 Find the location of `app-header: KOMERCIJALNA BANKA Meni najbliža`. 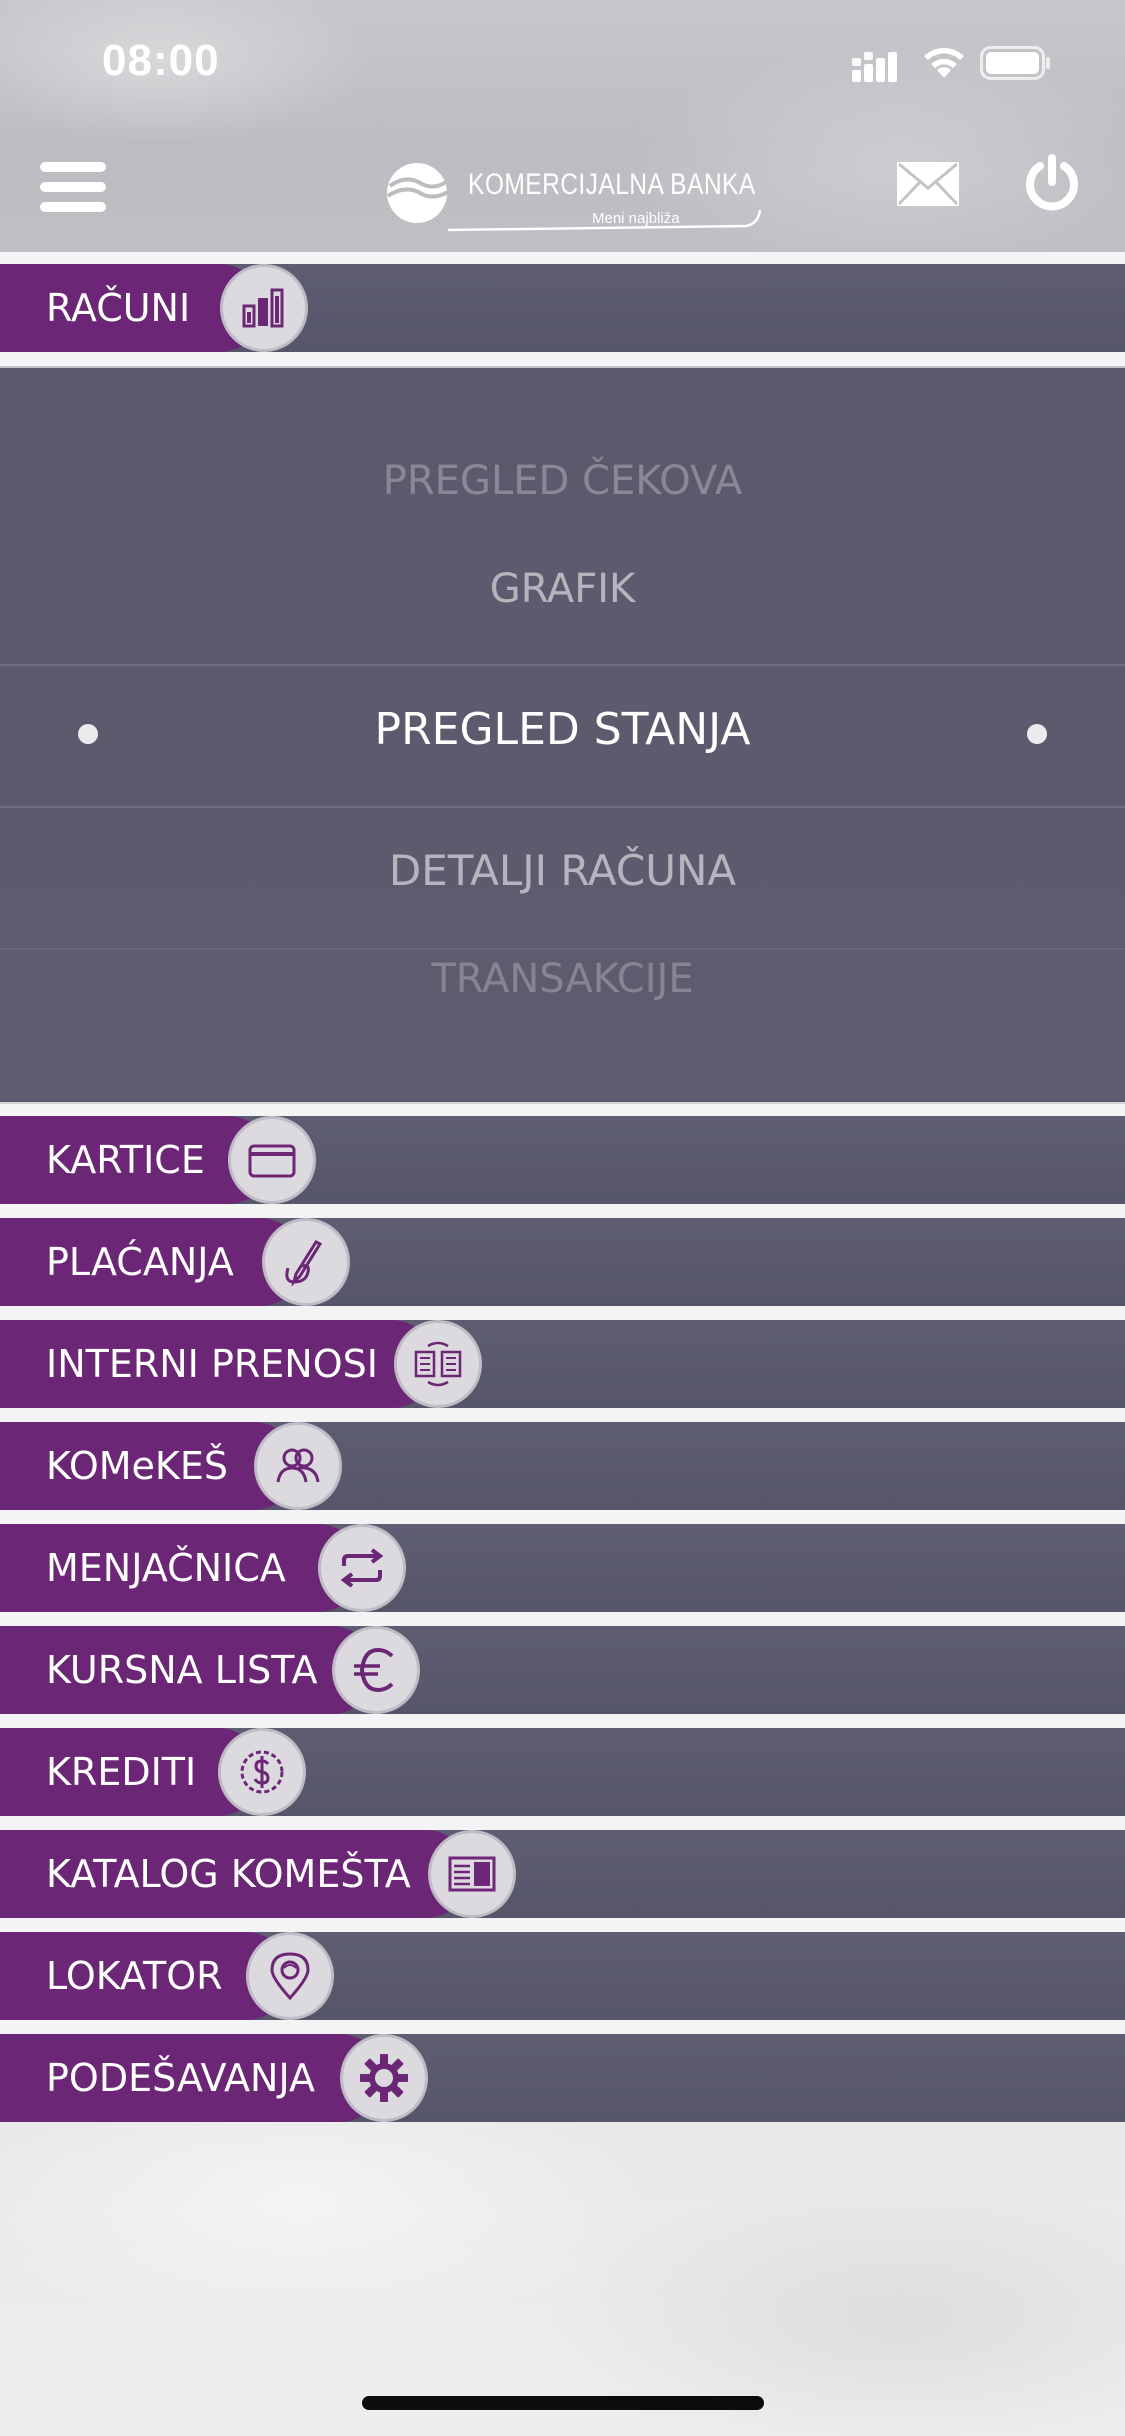

app-header: KOMERCIJALNA BANKA Meni najbliža is located at coordinates (562, 196).